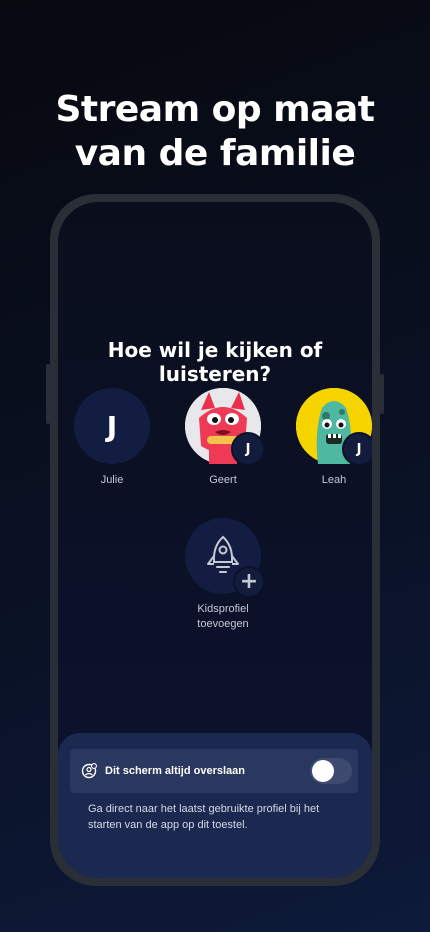 This screenshot has width=430, height=932. Describe the element at coordinates (48, 394) in the screenshot. I see `phone-side-button-left` at that location.